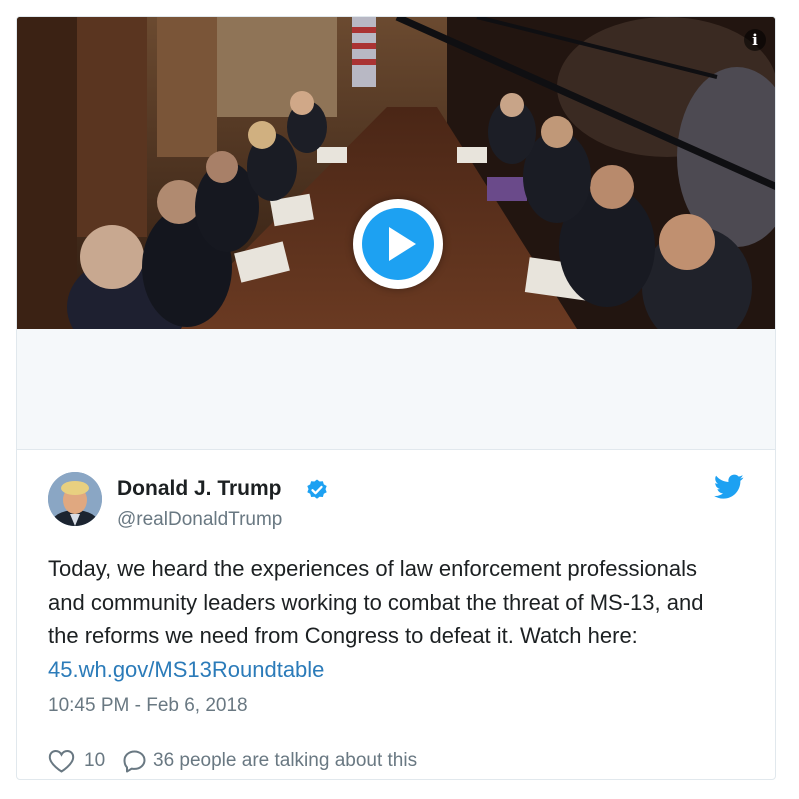  Describe the element at coordinates (148, 706) in the screenshot. I see `timestamp-link: 10:45 PM - Feb 6, 2018` at that location.